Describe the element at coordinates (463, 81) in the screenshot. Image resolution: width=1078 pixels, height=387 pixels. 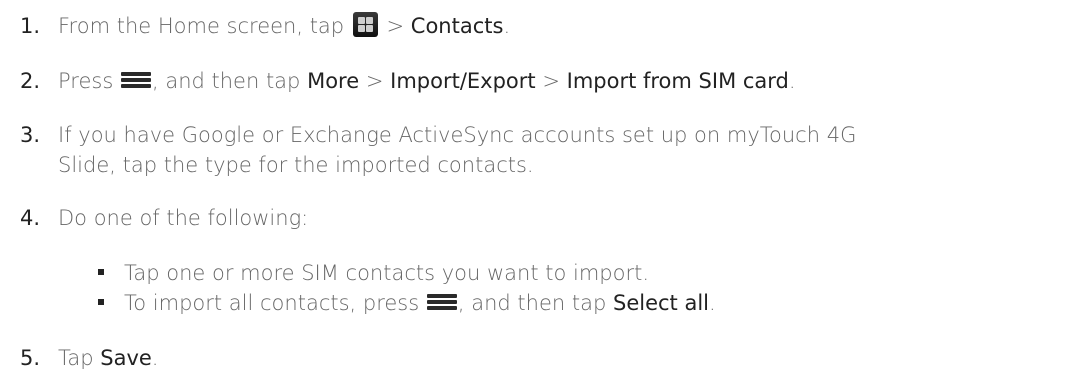
I see `import-export-label: Import/Export` at that location.